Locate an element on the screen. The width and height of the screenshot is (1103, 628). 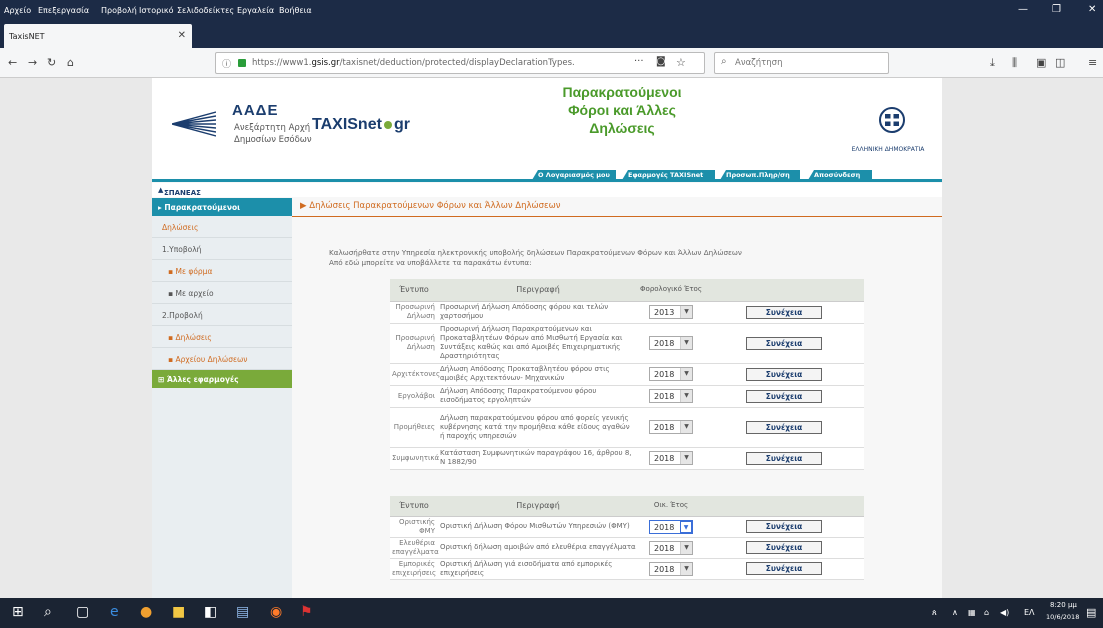
menu-edit: Επεξεργασία is located at coordinates (63, 10).